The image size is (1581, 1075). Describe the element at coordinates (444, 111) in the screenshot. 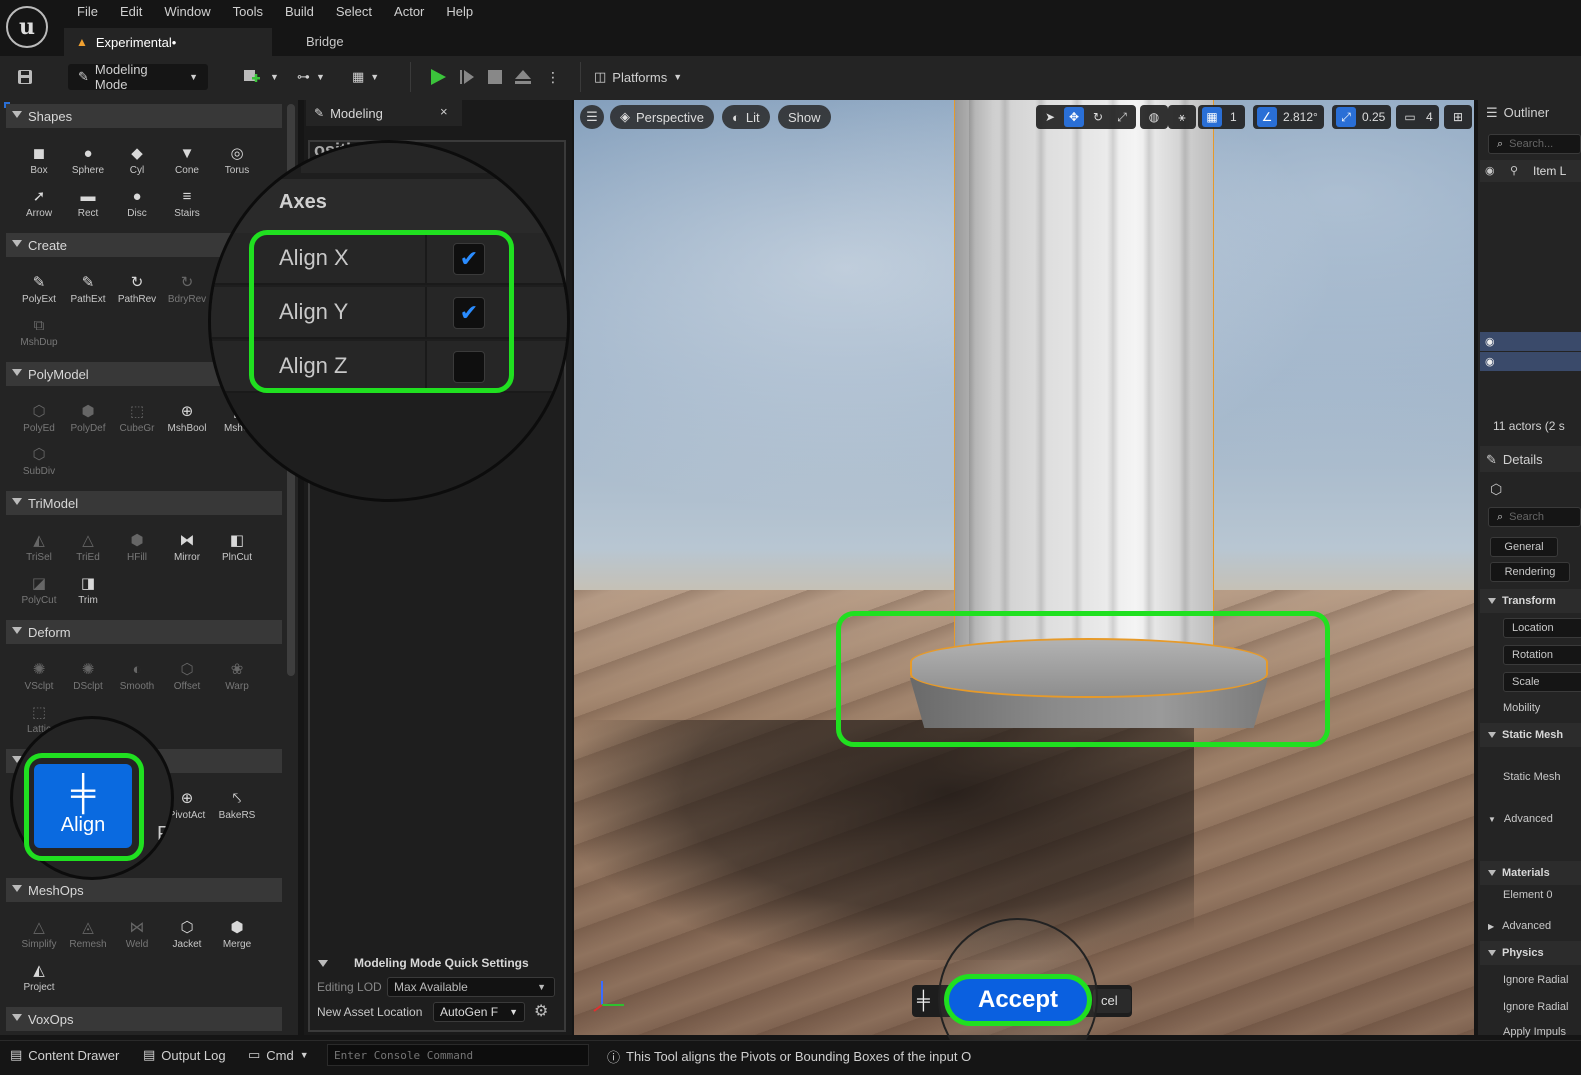

I see `close-icon: ×` at that location.